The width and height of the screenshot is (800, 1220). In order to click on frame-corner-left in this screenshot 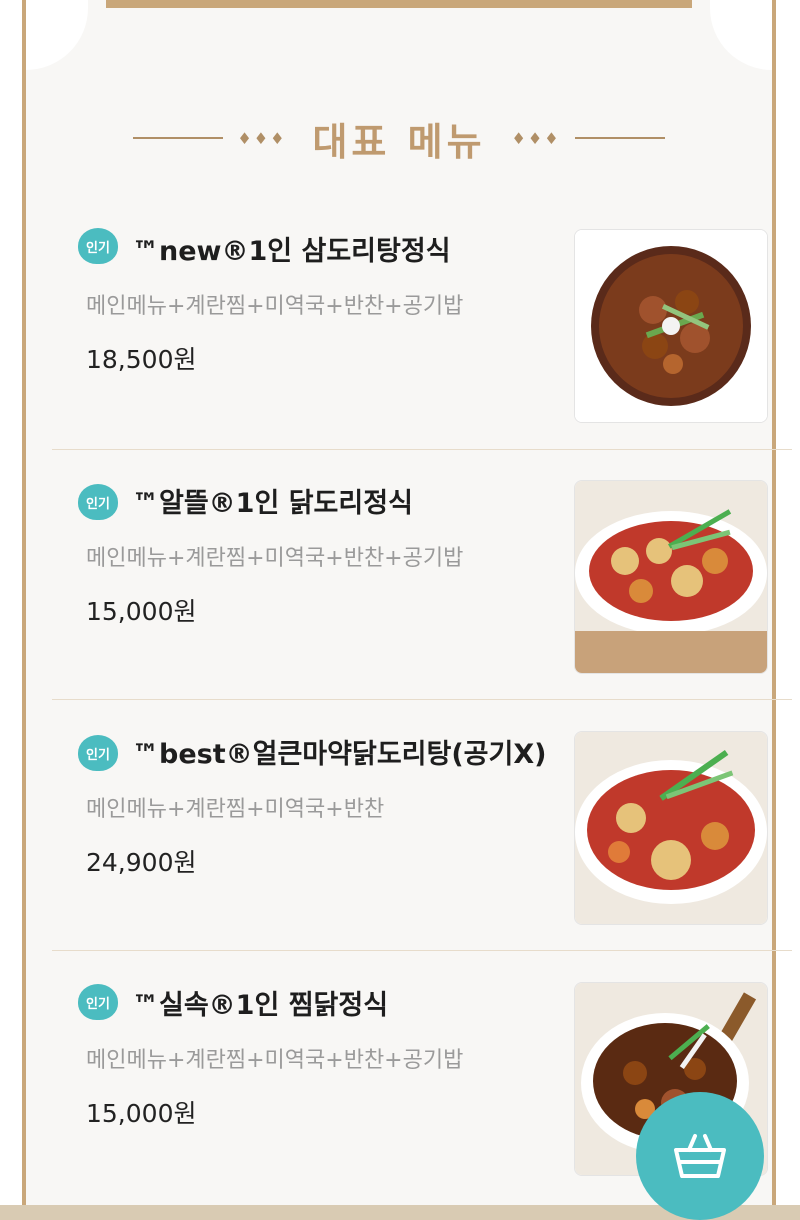, I will do `click(57, 35)`.